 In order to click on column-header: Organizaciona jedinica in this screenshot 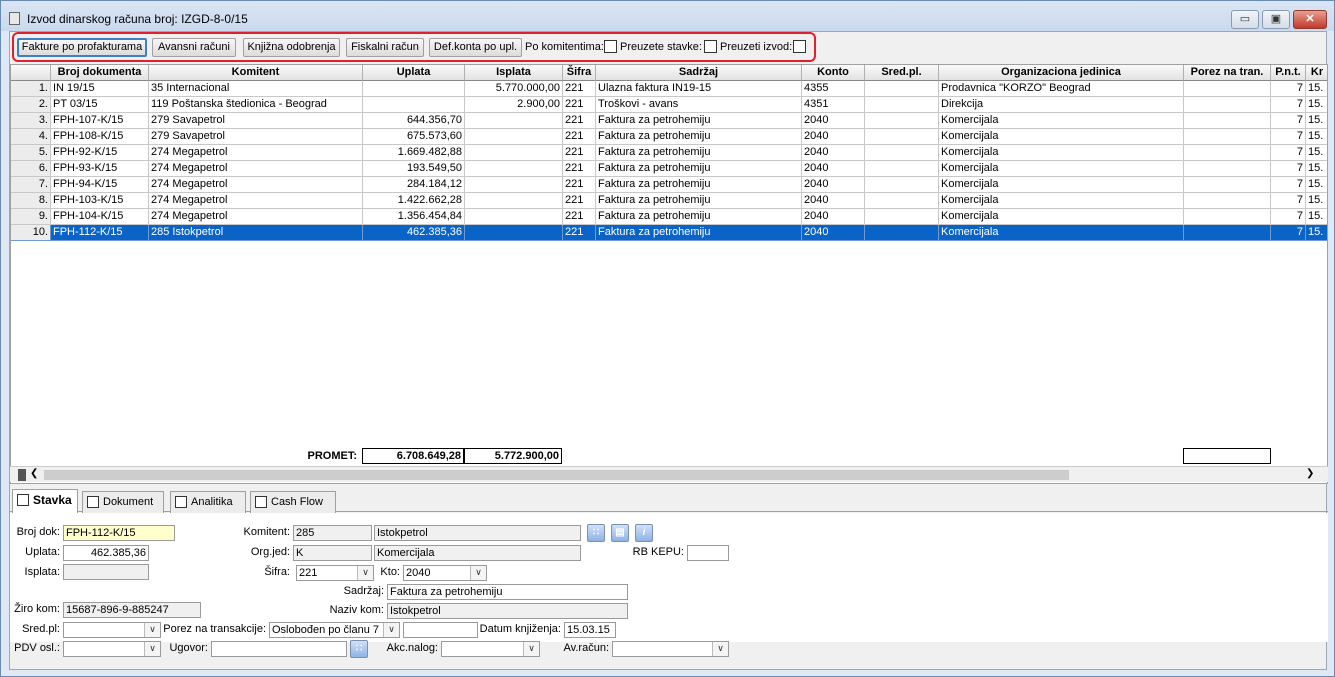, I will do `click(1061, 73)`.